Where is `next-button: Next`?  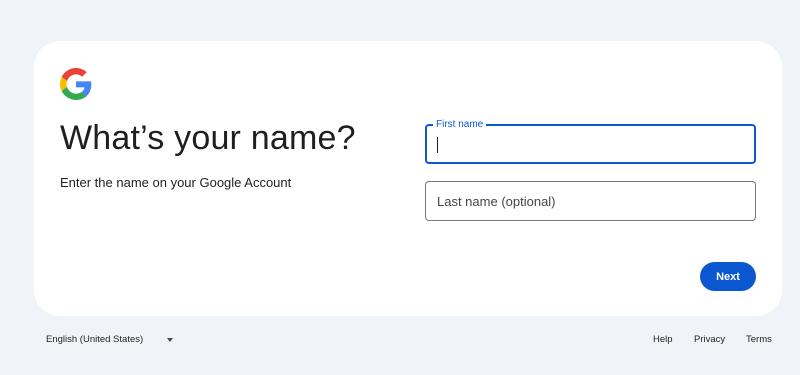
next-button: Next is located at coordinates (728, 276).